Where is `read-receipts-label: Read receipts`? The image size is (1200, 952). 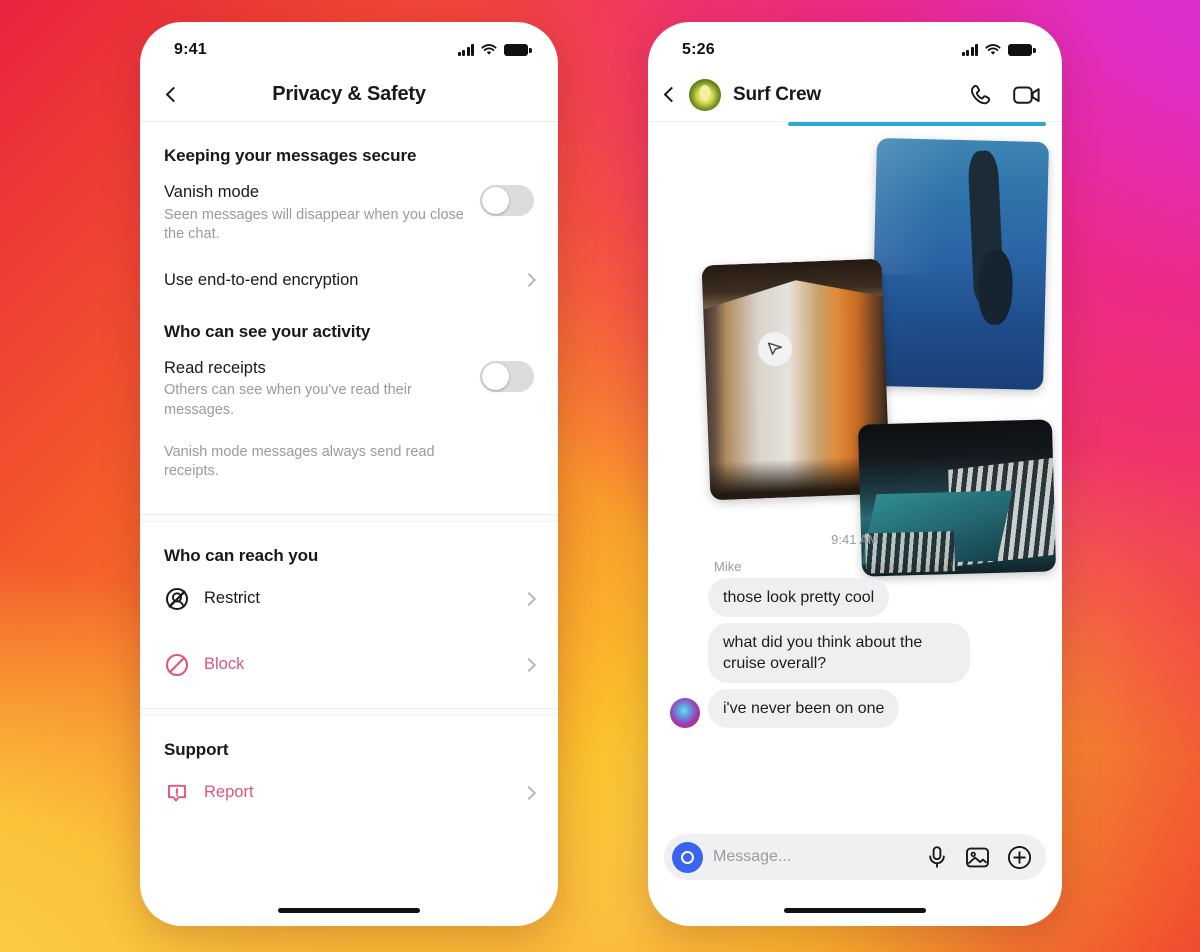
read-receipts-label: Read receipts is located at coordinates (215, 367).